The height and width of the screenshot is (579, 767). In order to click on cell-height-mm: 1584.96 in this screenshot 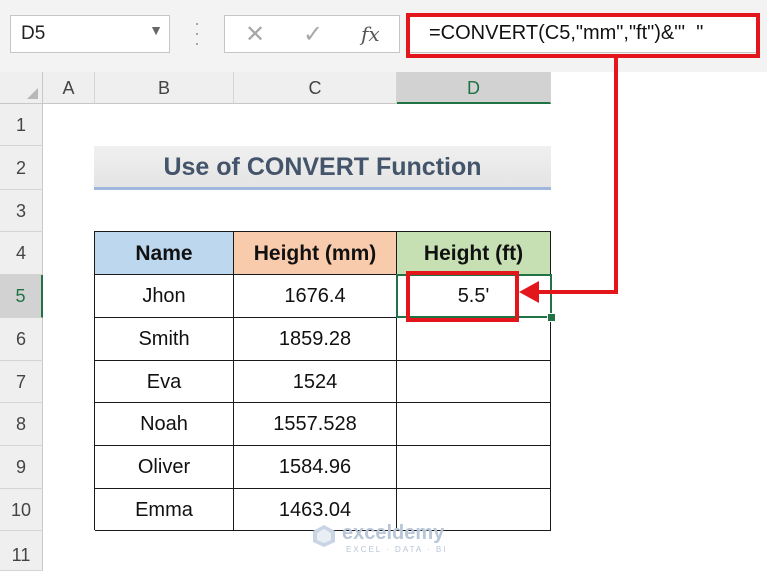, I will do `click(315, 467)`.